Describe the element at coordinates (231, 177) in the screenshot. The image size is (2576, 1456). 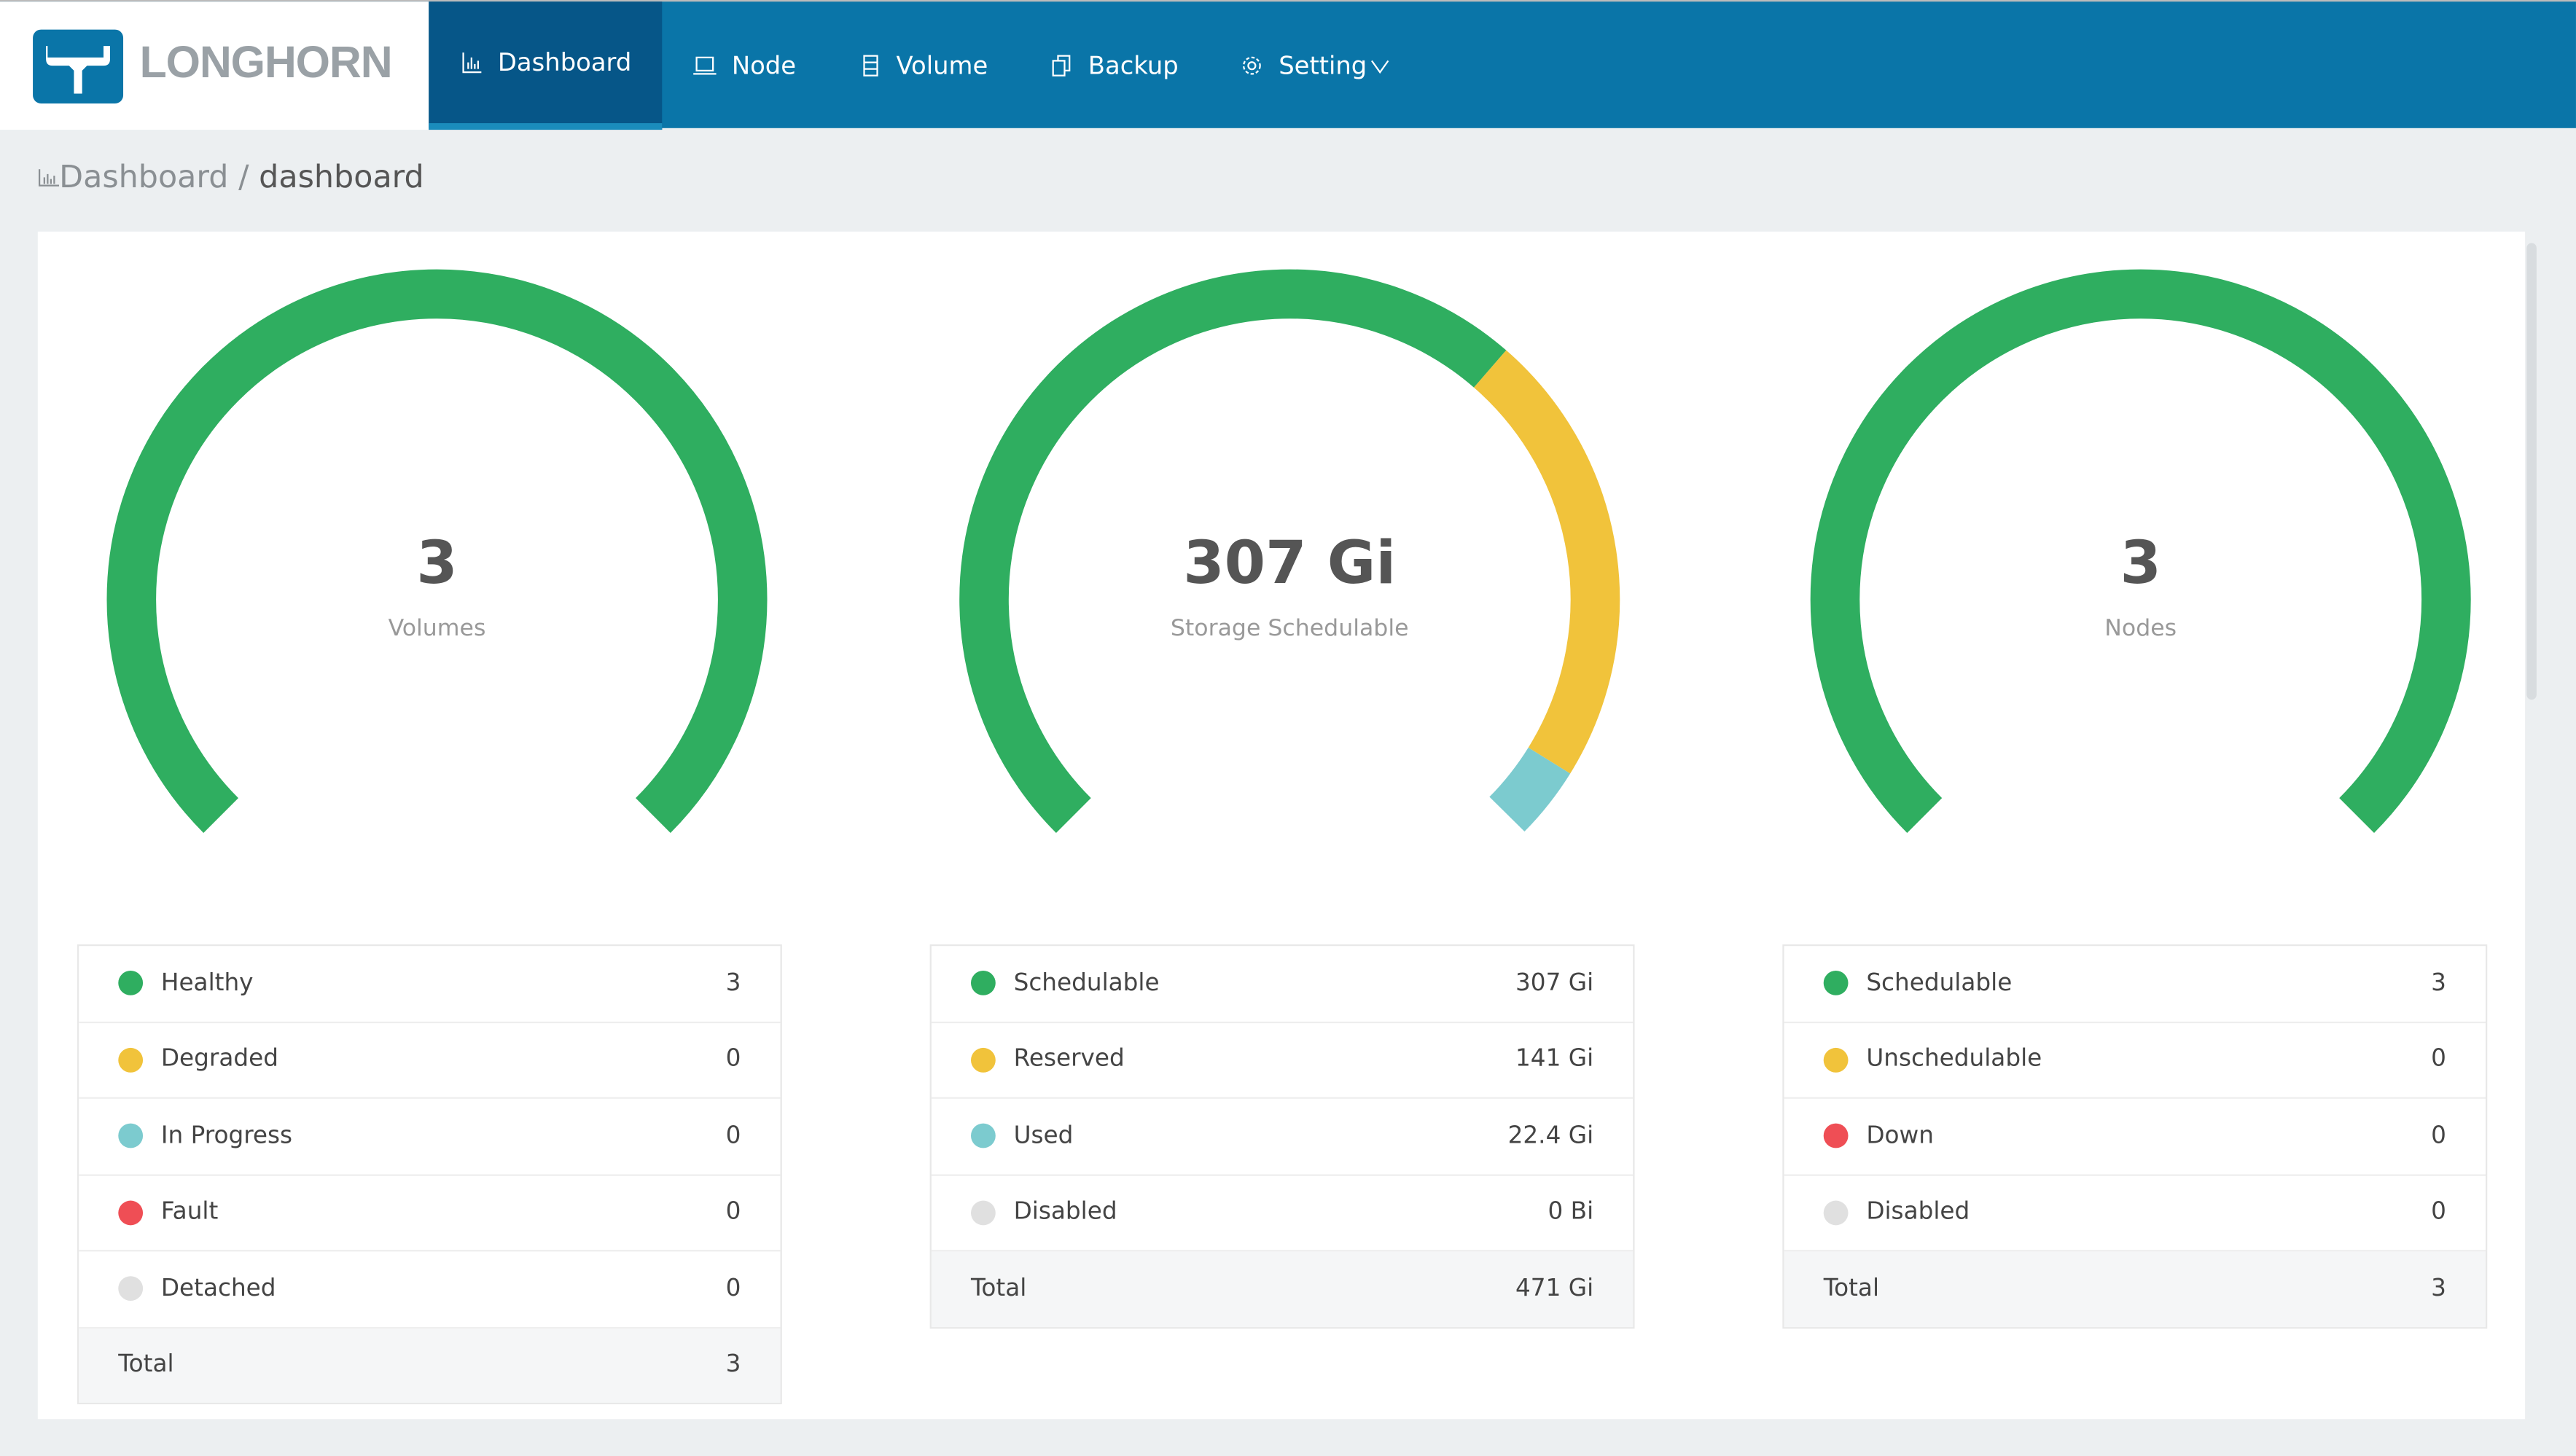
I see `breadcrumb: Dashboard / dashboard` at that location.